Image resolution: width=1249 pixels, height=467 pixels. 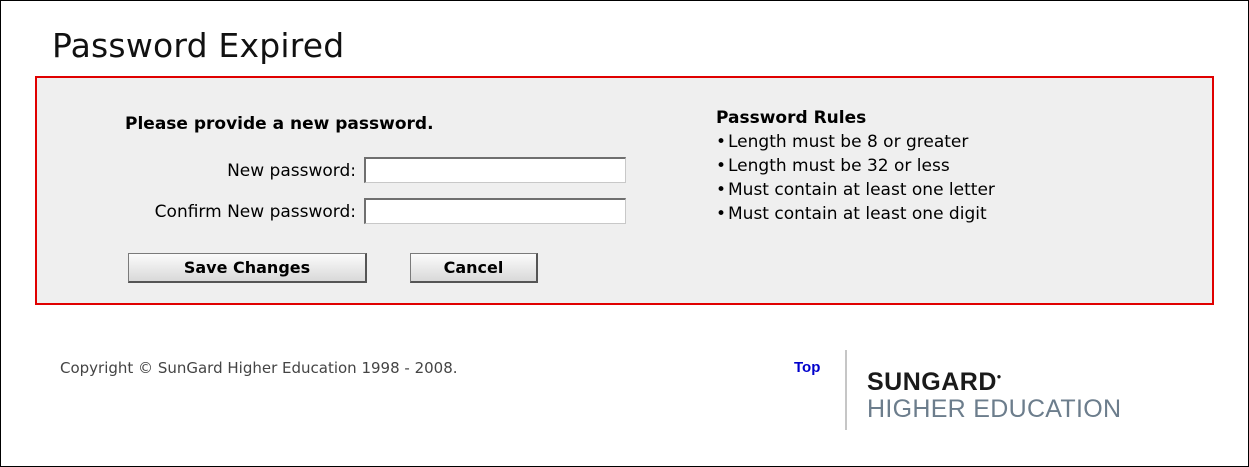 I want to click on rule-item: • Length must be 32 or less, so click(x=855, y=166).